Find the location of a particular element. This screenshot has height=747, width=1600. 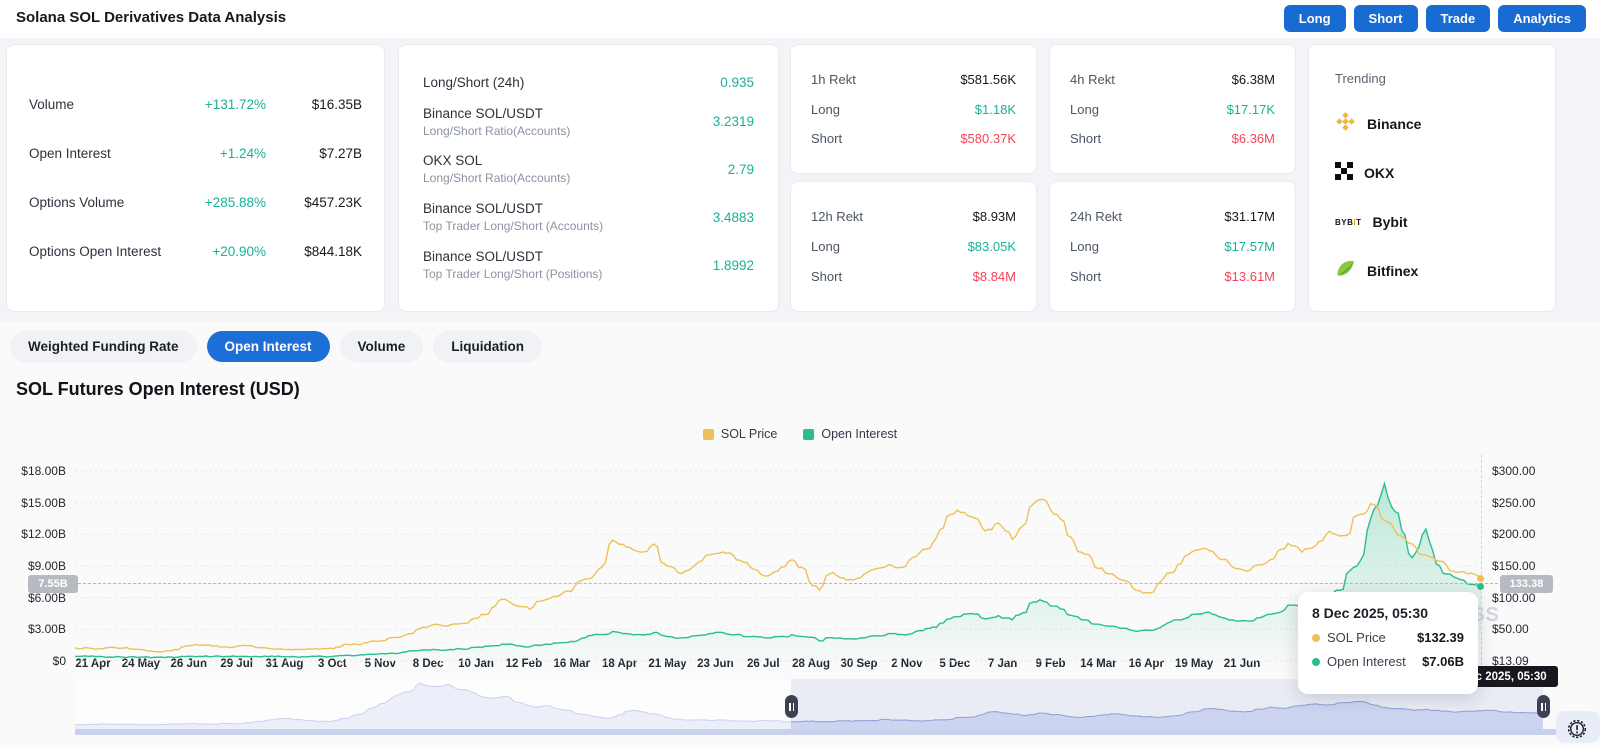

okx-icon is located at coordinates (1344, 173).